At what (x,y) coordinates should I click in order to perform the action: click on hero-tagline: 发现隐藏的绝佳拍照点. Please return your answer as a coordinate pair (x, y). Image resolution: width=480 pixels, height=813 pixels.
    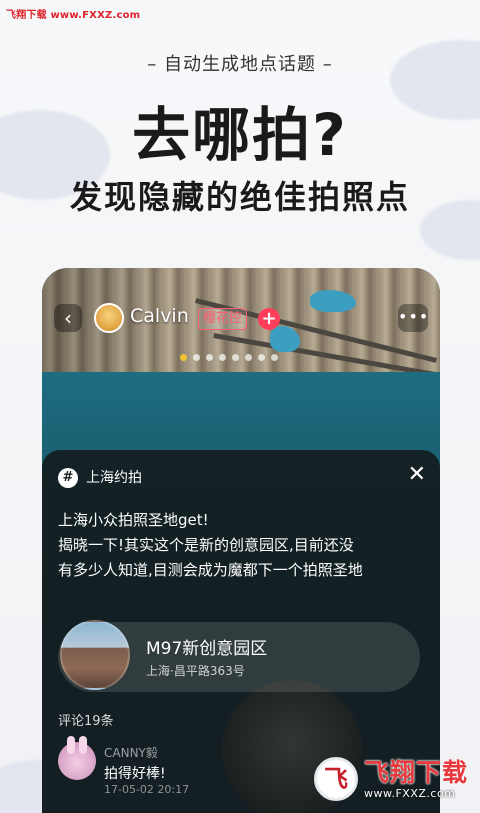
    Looking at the image, I should click on (239, 197).